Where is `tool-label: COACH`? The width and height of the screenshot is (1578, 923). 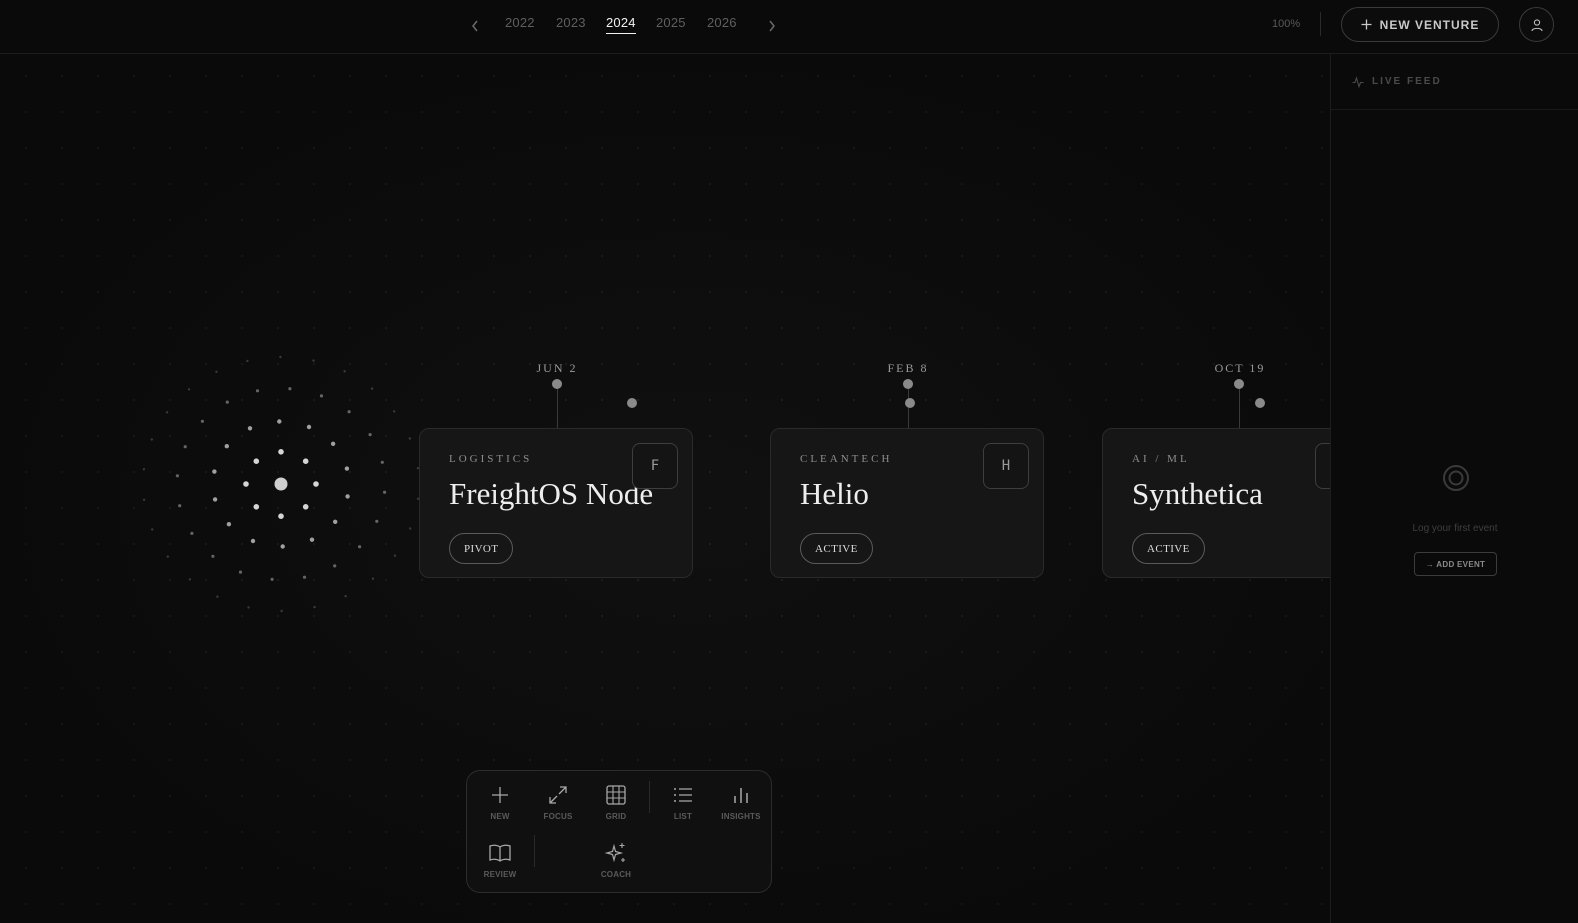
tool-label: COACH is located at coordinates (616, 874).